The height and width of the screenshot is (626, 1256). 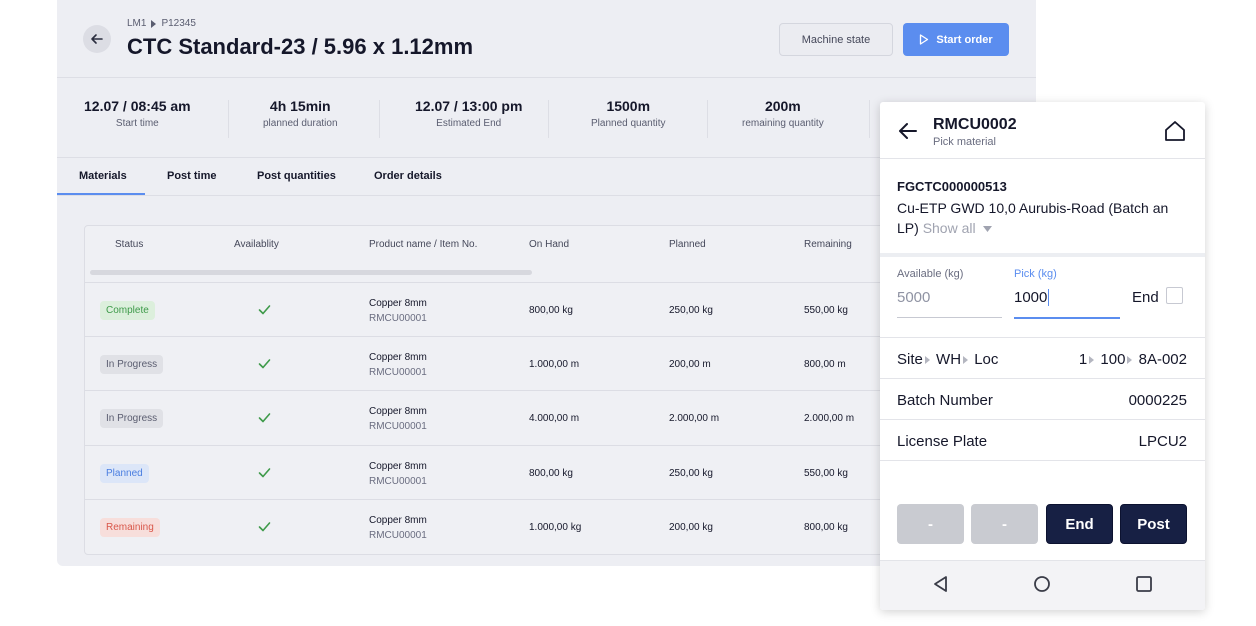 What do you see at coordinates (1042, 398) in the screenshot?
I see `batch-row: Batch Number 0000225` at bounding box center [1042, 398].